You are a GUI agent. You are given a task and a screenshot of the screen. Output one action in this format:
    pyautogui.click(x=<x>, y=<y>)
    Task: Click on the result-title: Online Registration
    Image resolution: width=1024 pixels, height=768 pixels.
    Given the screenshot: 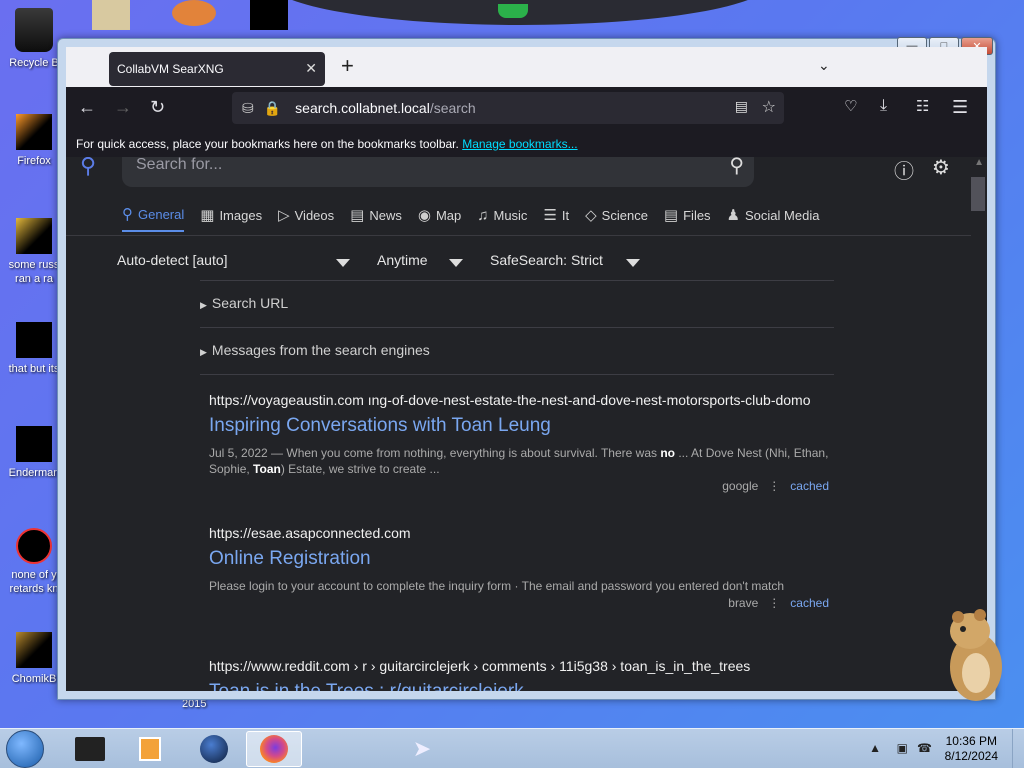 What is the action you would take?
    pyautogui.click(x=519, y=559)
    